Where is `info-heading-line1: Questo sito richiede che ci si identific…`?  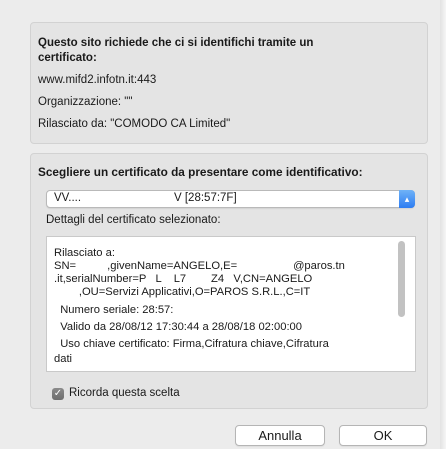 info-heading-line1: Questo sito richiede che ci si identific… is located at coordinates (176, 43).